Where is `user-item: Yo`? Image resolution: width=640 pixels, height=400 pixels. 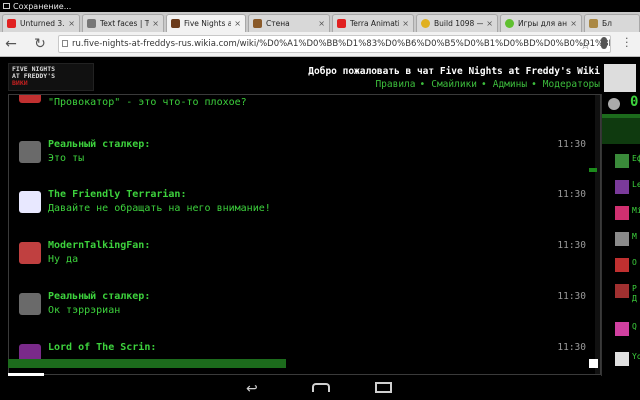 user-item: Yo is located at coordinates (627, 362).